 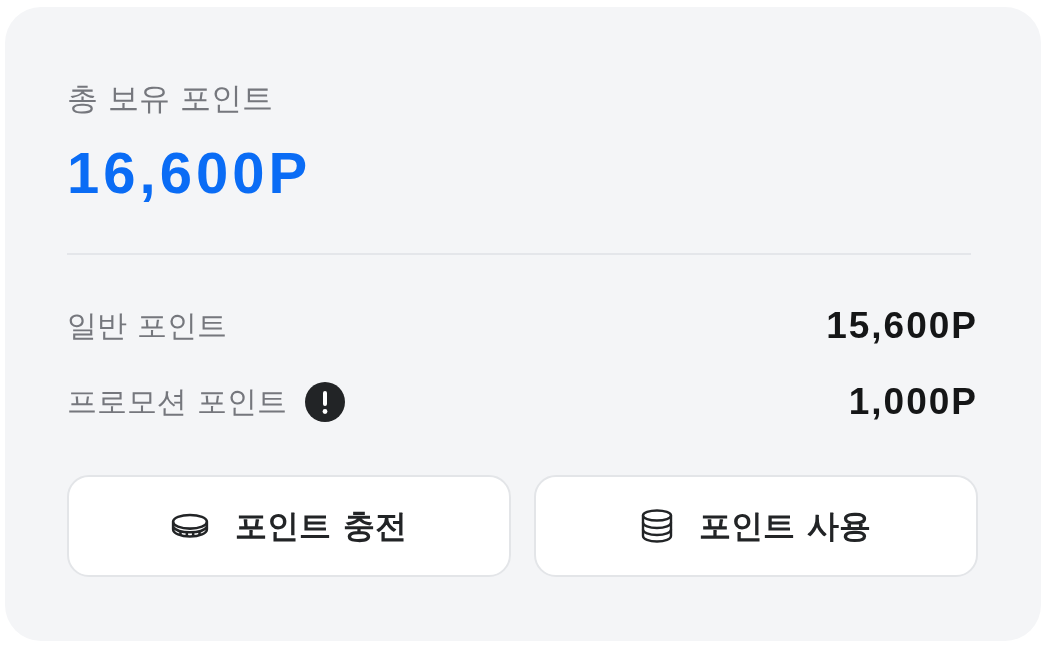 What do you see at coordinates (902, 326) in the screenshot?
I see `point-amount: 15,600P` at bounding box center [902, 326].